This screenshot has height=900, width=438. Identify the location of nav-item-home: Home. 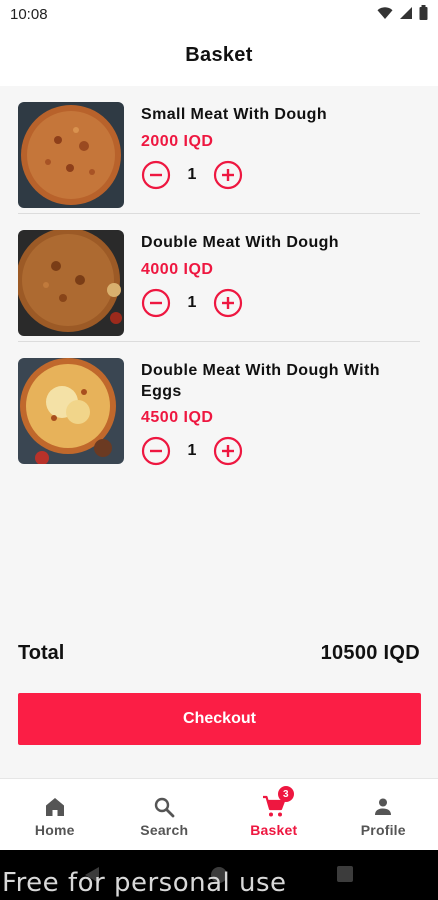
(55, 814).